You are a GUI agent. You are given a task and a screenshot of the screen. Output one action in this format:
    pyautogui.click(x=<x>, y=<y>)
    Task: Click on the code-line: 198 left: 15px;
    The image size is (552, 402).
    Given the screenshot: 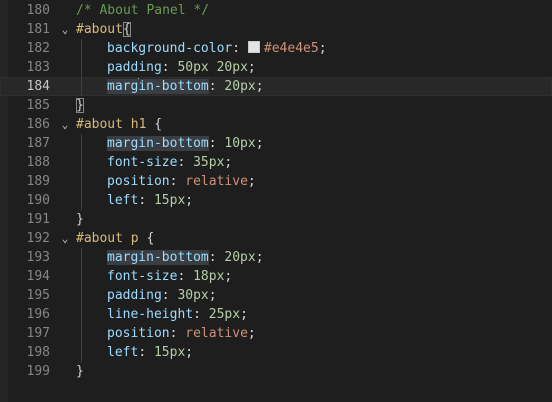 What is the action you would take?
    pyautogui.click(x=276, y=352)
    